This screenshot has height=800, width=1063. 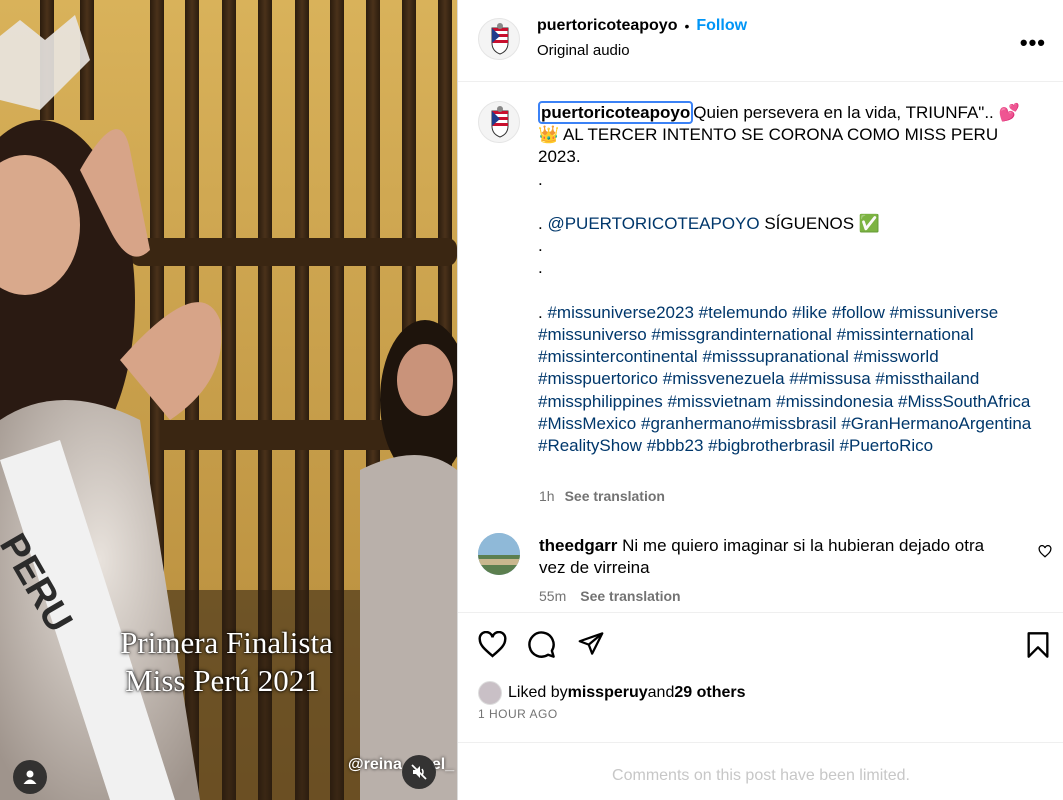 I want to click on caption-time: 1h, so click(x=547, y=496).